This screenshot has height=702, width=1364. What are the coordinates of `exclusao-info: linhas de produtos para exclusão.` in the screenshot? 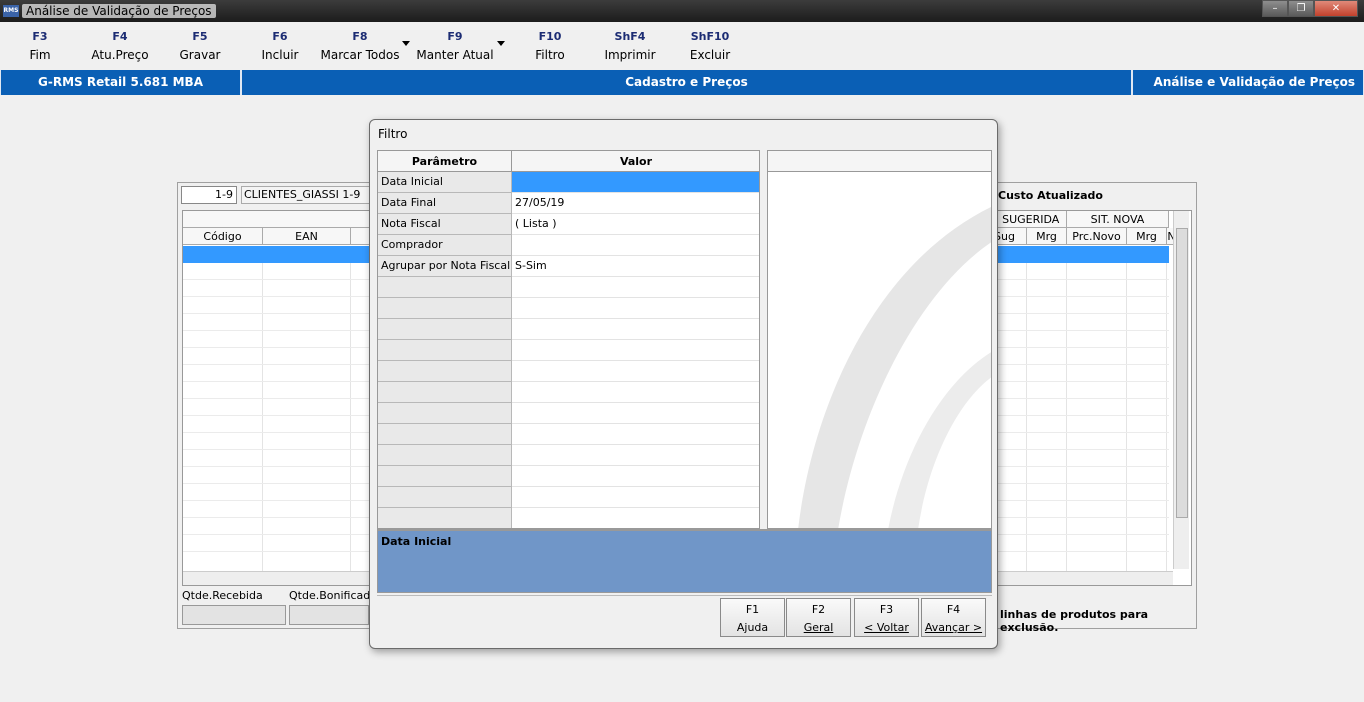 It's located at (1074, 621).